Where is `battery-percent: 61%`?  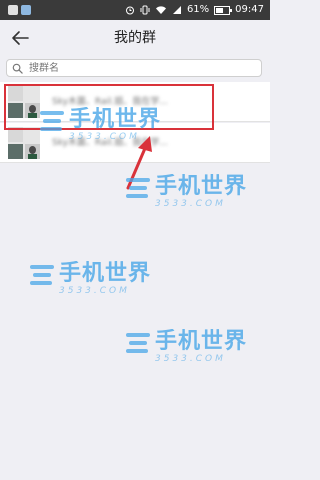
battery-percent: 61% is located at coordinates (198, 9).